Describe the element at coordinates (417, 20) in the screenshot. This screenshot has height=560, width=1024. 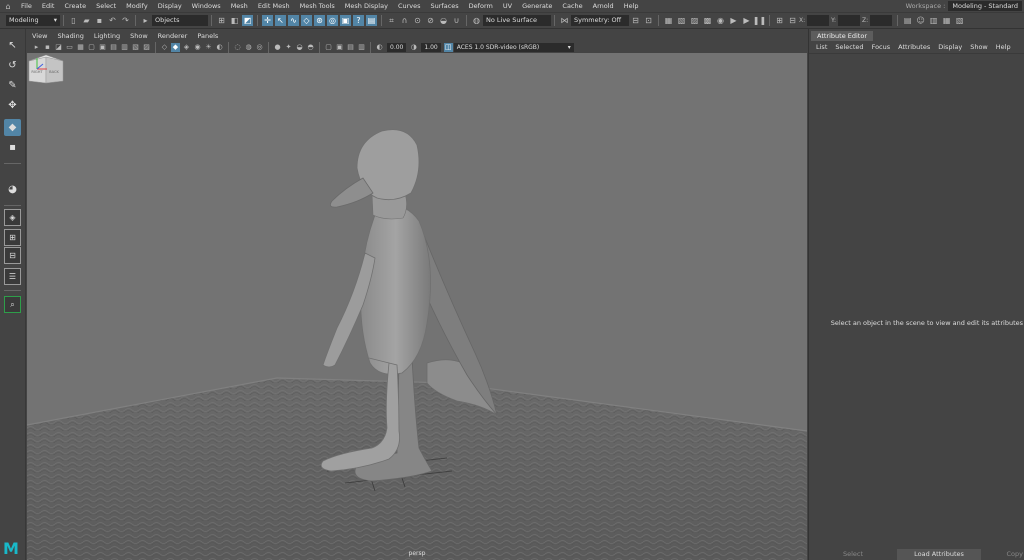
I see `snap-point-icon: ⊙` at that location.